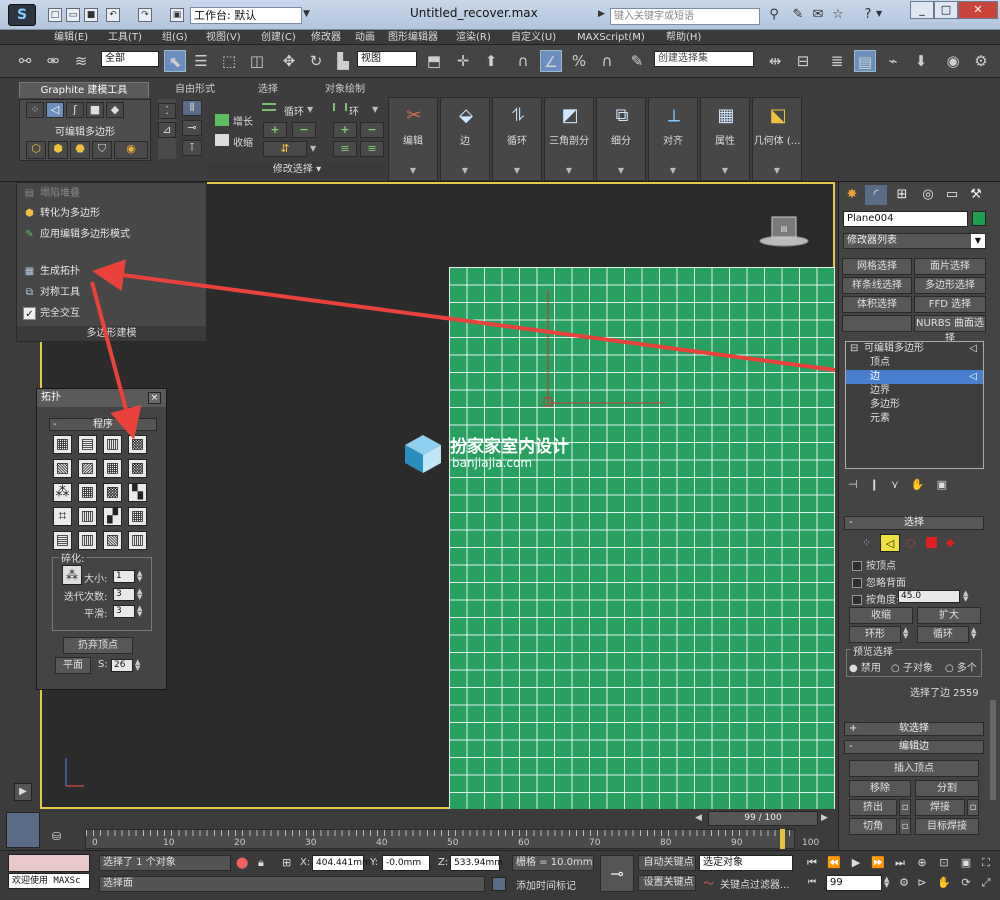  What do you see at coordinates (929, 596) in the screenshot?
I see `angle-input: 45.0` at bounding box center [929, 596].